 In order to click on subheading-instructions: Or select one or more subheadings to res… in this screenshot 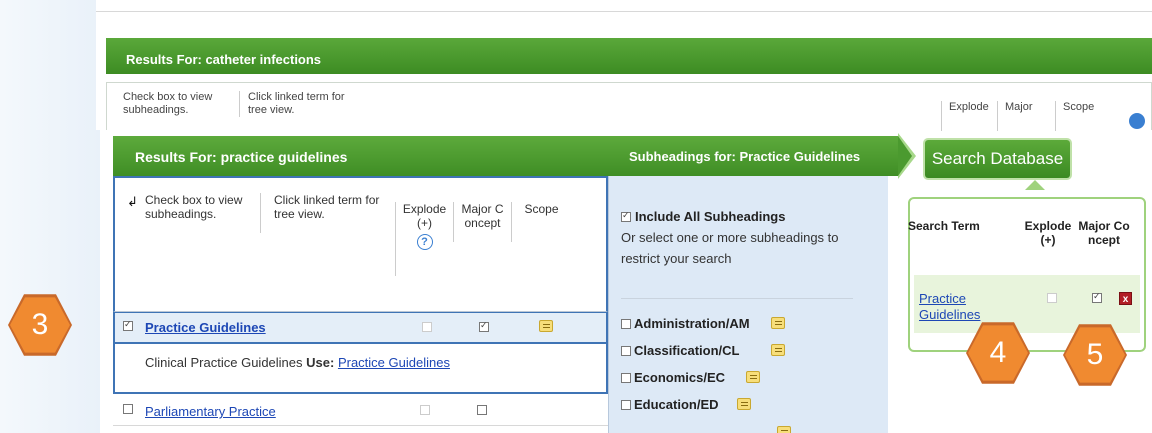, I will do `click(730, 248)`.